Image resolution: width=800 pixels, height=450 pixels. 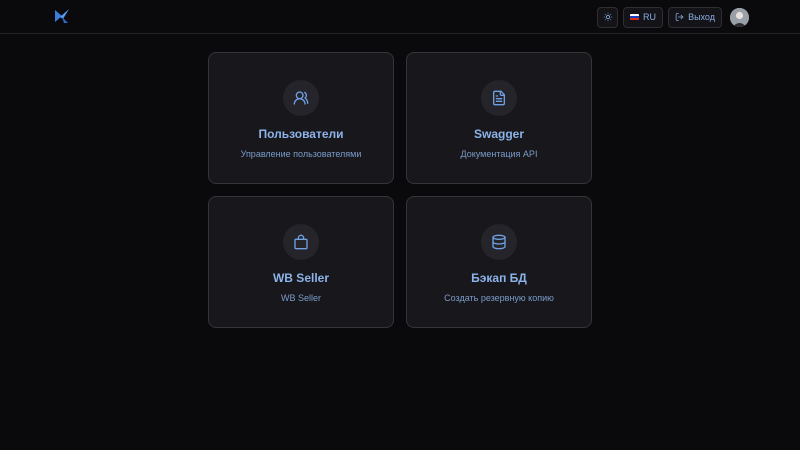 What do you see at coordinates (400, 17) in the screenshot?
I see `top-bar: RU Выход` at bounding box center [400, 17].